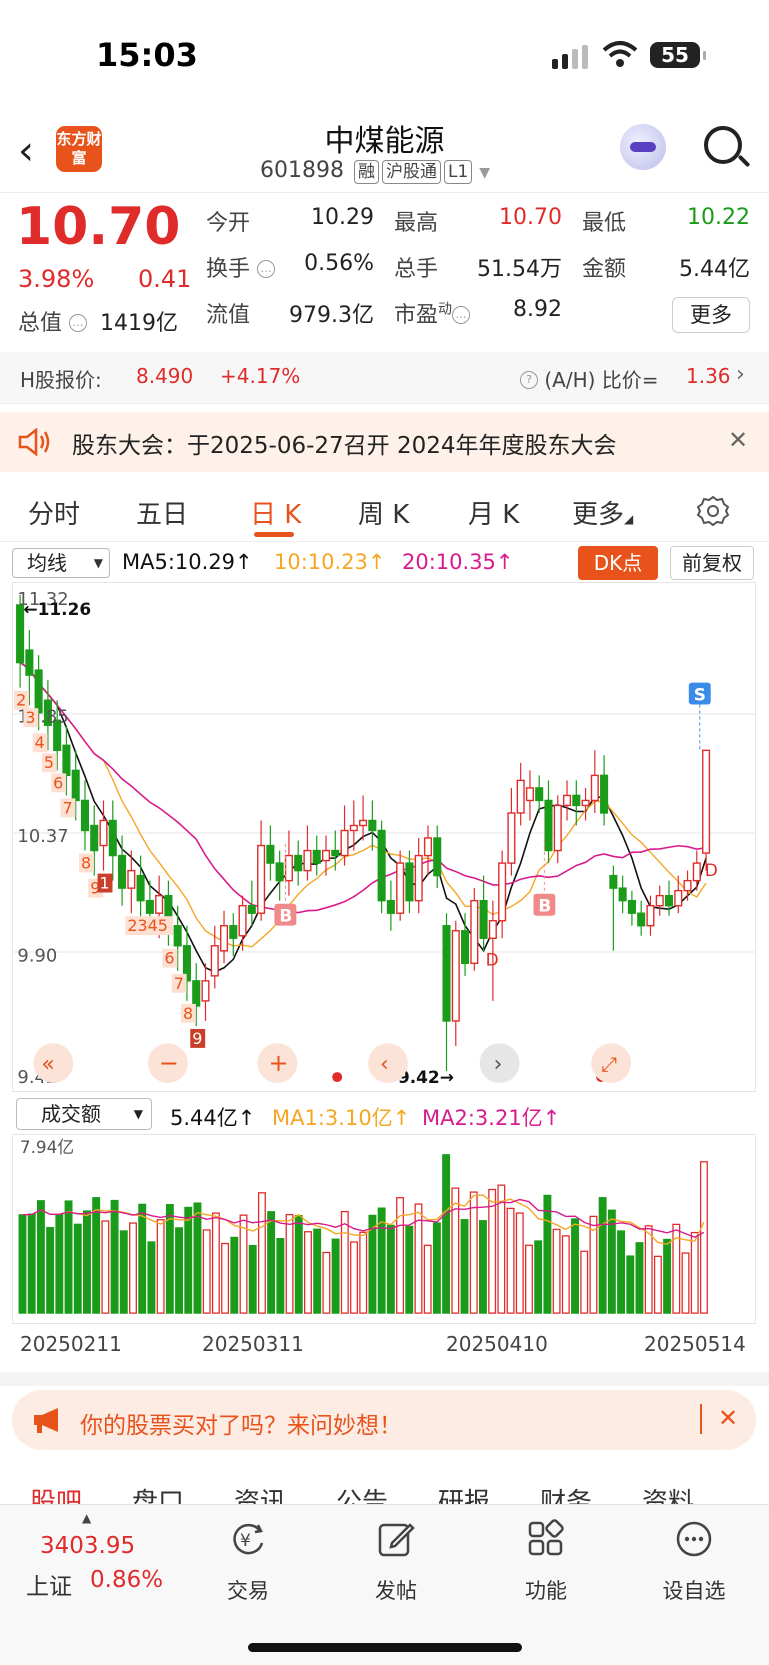 The image size is (769, 1665). I want to click on index-value: 3403.95, so click(87, 1546).